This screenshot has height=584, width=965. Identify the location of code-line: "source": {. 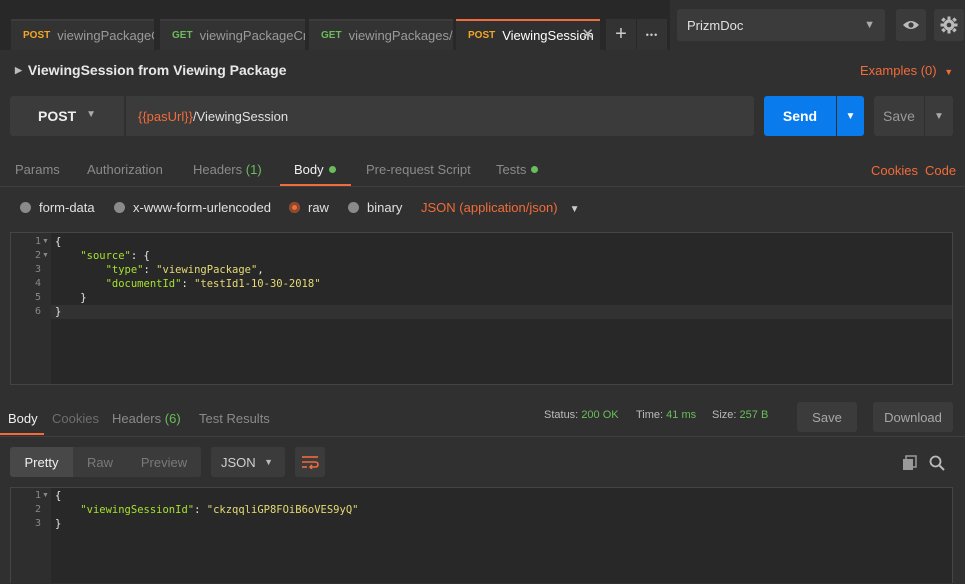
(115, 256).